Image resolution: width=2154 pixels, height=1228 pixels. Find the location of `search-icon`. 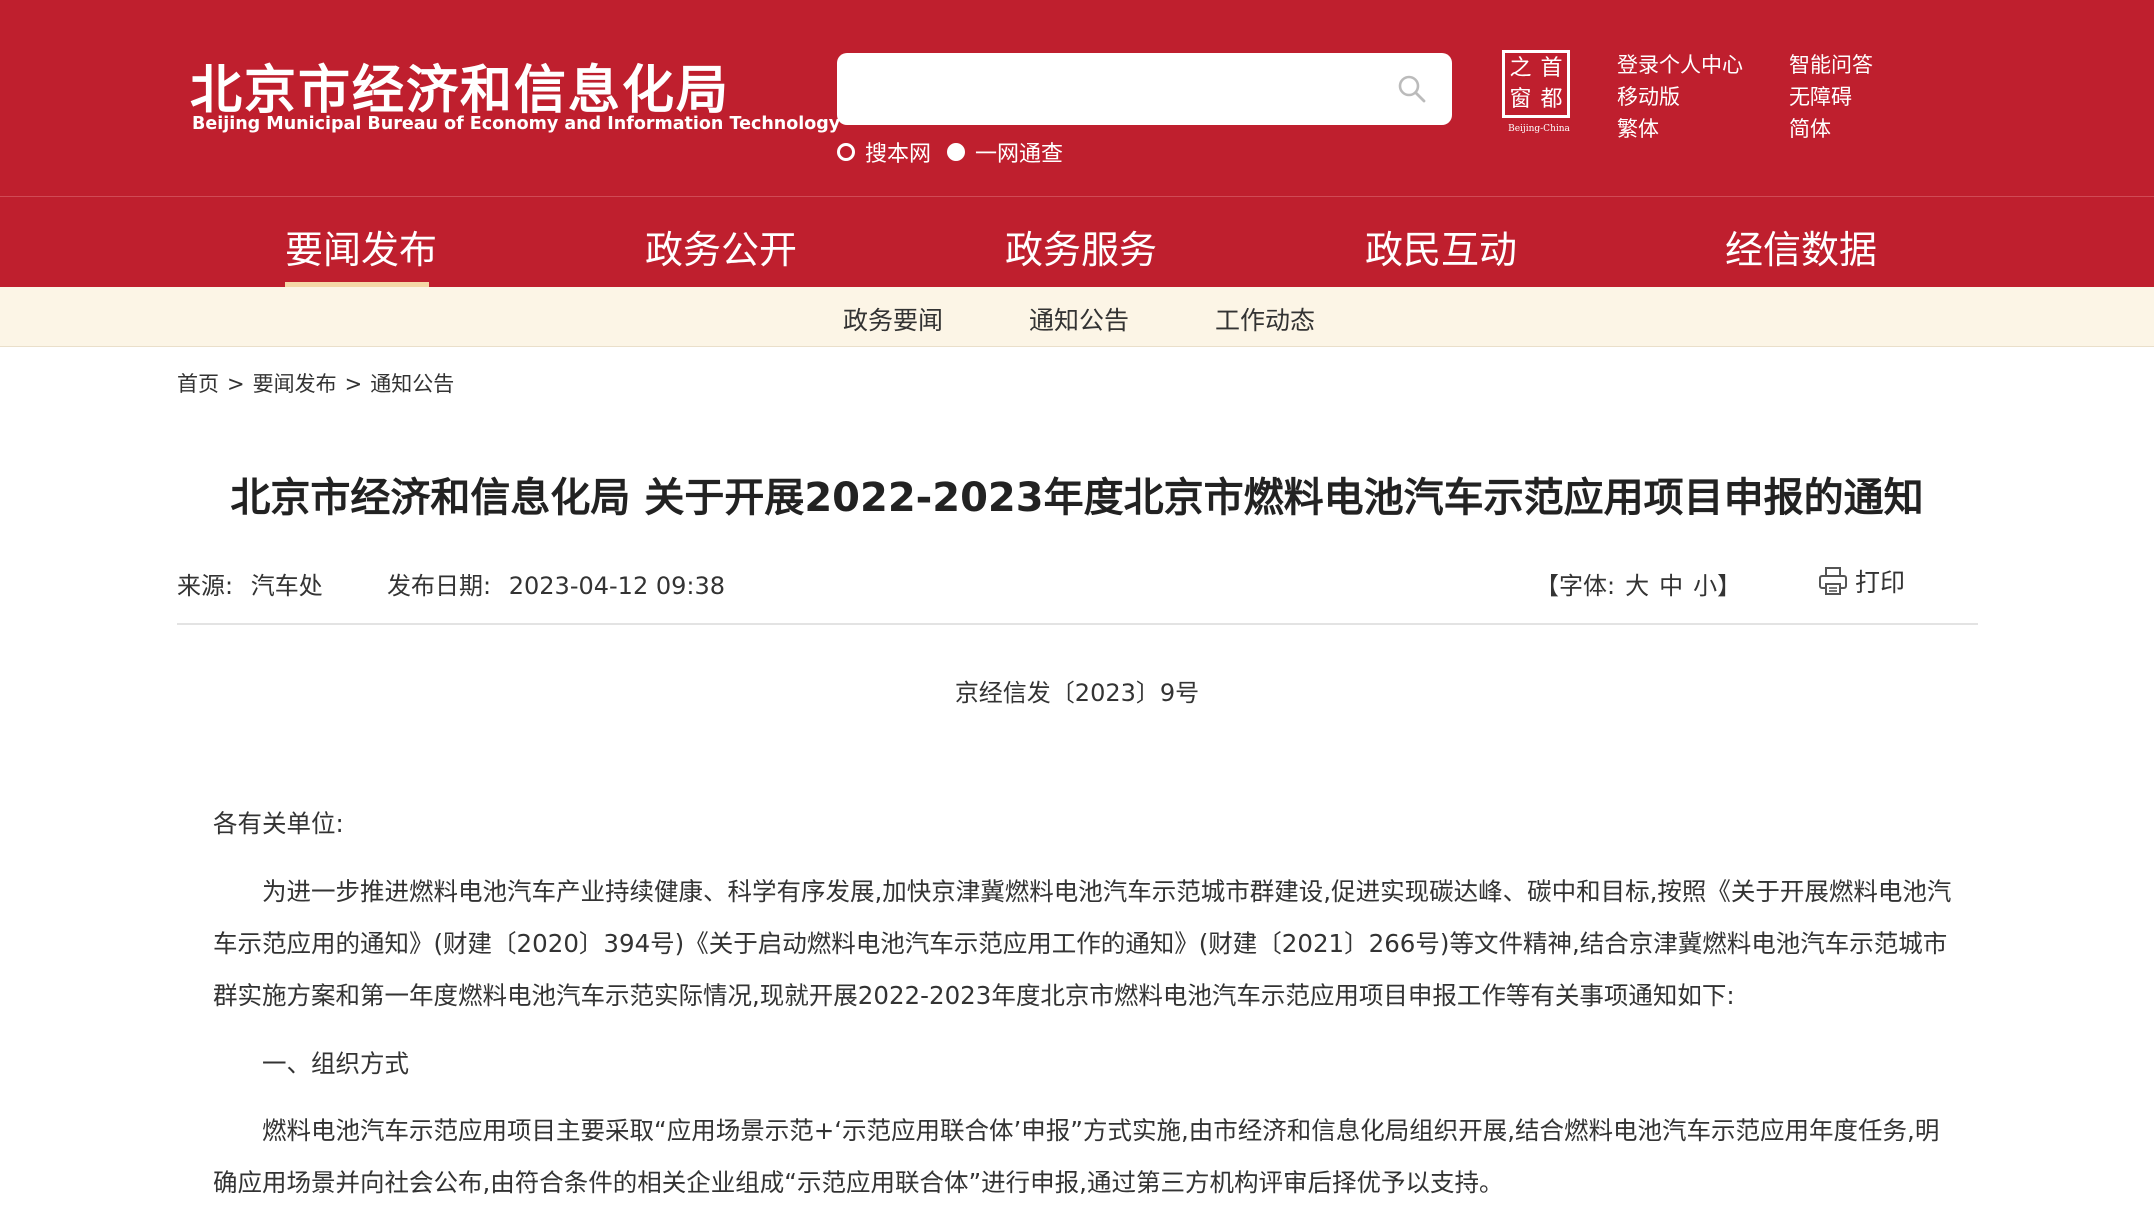

search-icon is located at coordinates (1412, 89).